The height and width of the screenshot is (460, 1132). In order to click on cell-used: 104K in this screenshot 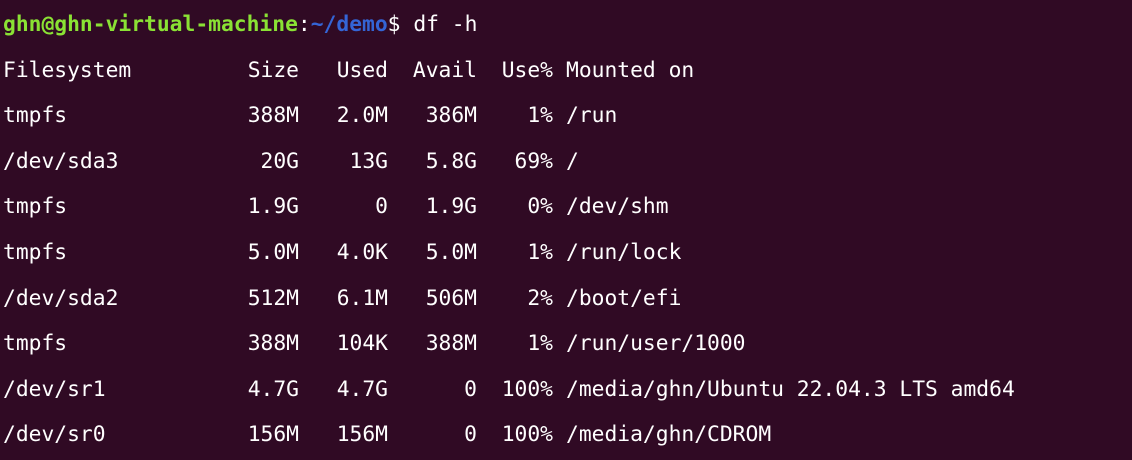, I will do `click(362, 344)`.